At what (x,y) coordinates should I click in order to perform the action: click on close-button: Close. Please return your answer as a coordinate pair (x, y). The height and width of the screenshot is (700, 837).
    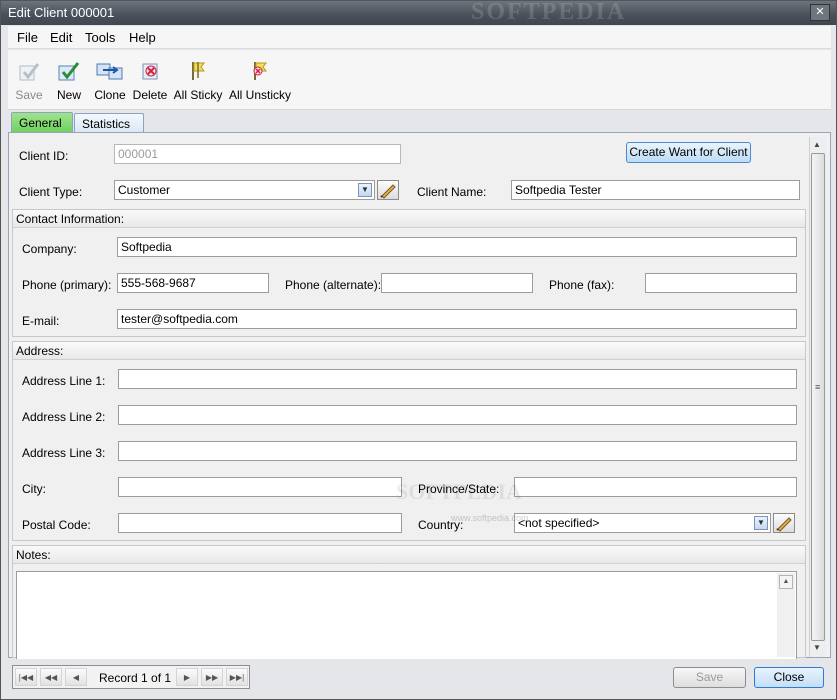
    Looking at the image, I should click on (789, 677).